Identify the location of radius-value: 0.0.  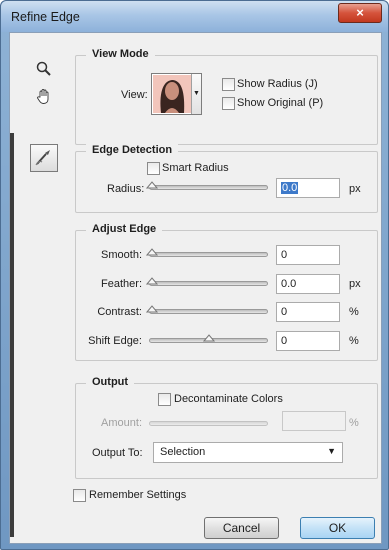
(290, 188).